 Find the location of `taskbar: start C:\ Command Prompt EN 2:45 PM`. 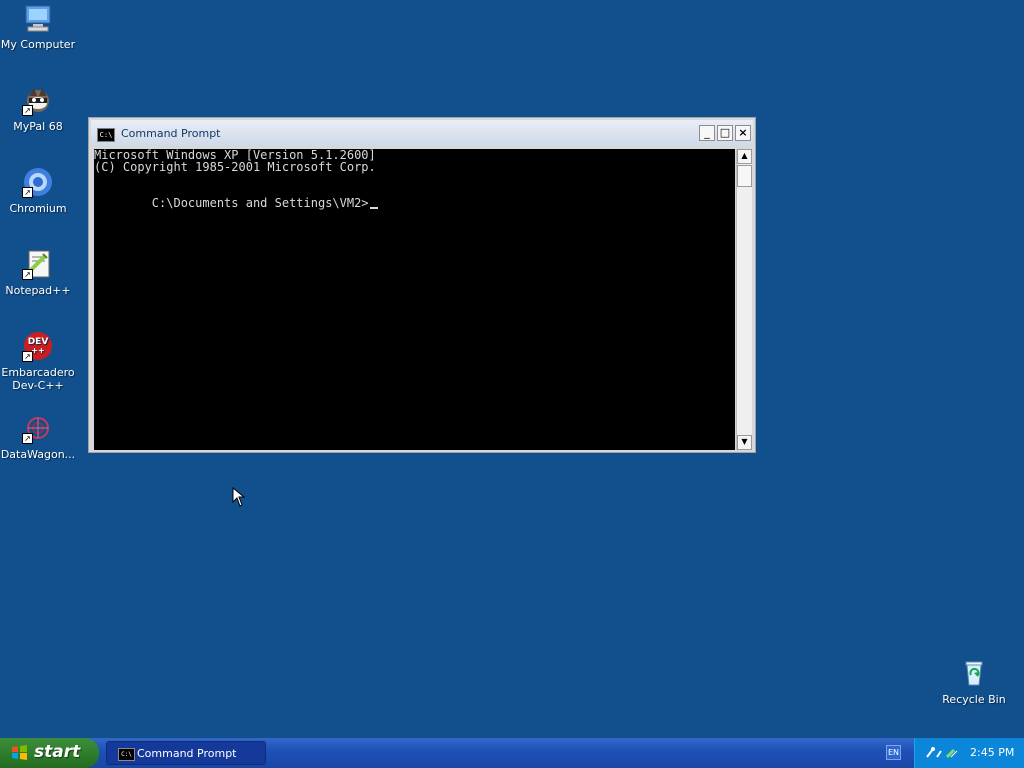

taskbar: start C:\ Command Prompt EN 2:45 PM is located at coordinates (512, 753).